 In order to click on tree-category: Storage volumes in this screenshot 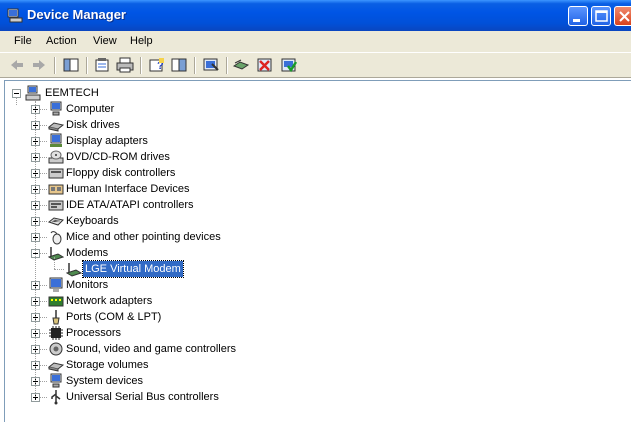, I will do `click(315, 365)`.